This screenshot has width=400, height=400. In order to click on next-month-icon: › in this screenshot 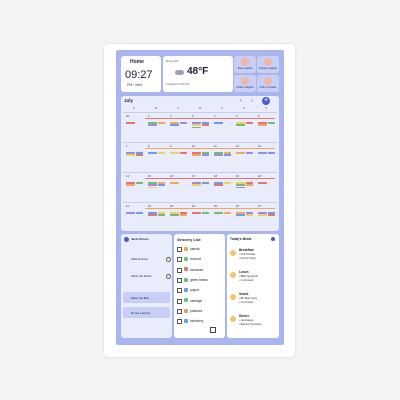, I will do `click(252, 101)`.